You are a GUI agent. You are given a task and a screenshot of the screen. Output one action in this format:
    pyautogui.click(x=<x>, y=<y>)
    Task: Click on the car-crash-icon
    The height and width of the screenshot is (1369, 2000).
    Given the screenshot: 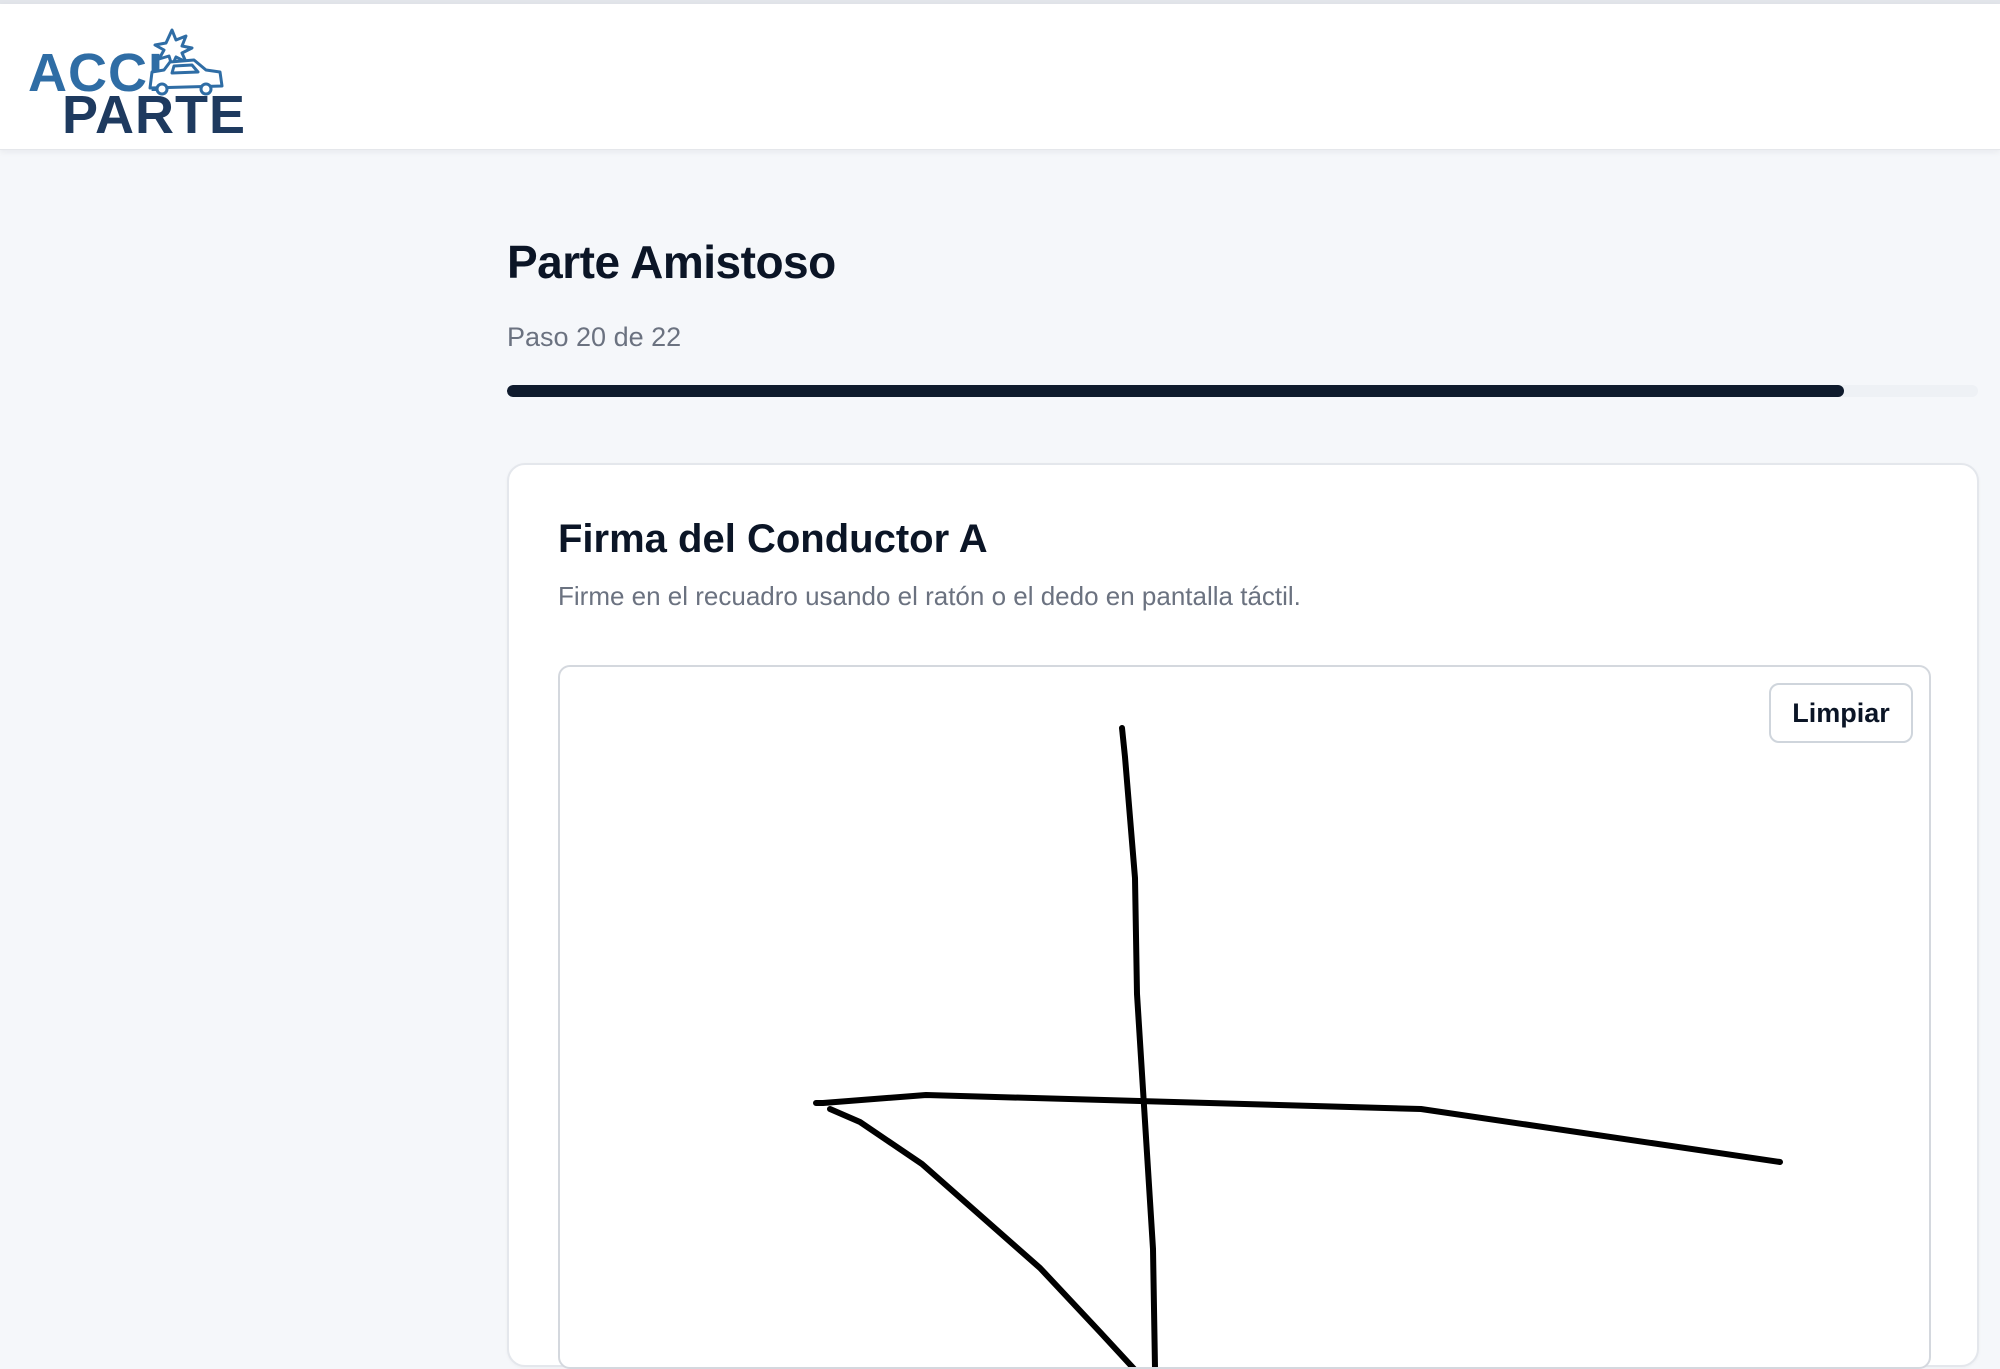 What is the action you would take?
    pyautogui.click(x=186, y=62)
    